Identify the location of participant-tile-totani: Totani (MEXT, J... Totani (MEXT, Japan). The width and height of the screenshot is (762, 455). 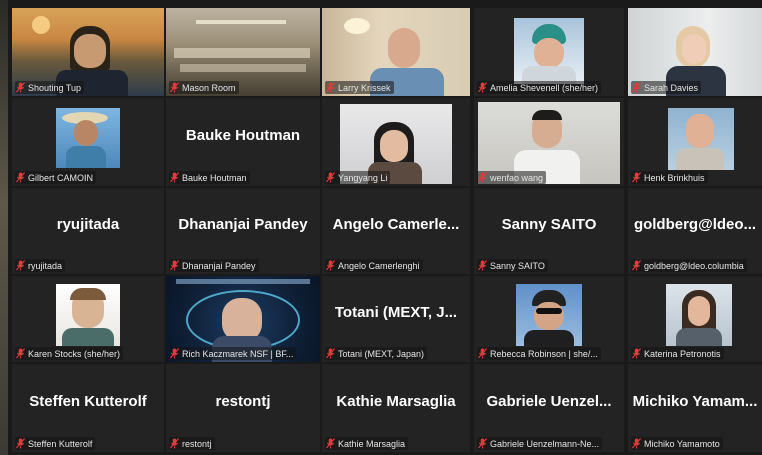
(396, 319).